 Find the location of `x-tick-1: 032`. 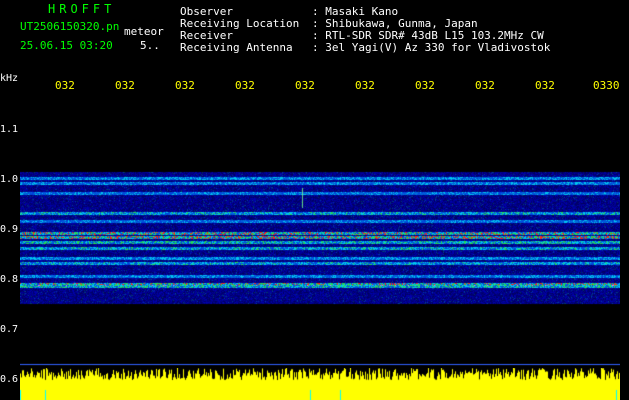

x-tick-1: 032 is located at coordinates (65, 85).